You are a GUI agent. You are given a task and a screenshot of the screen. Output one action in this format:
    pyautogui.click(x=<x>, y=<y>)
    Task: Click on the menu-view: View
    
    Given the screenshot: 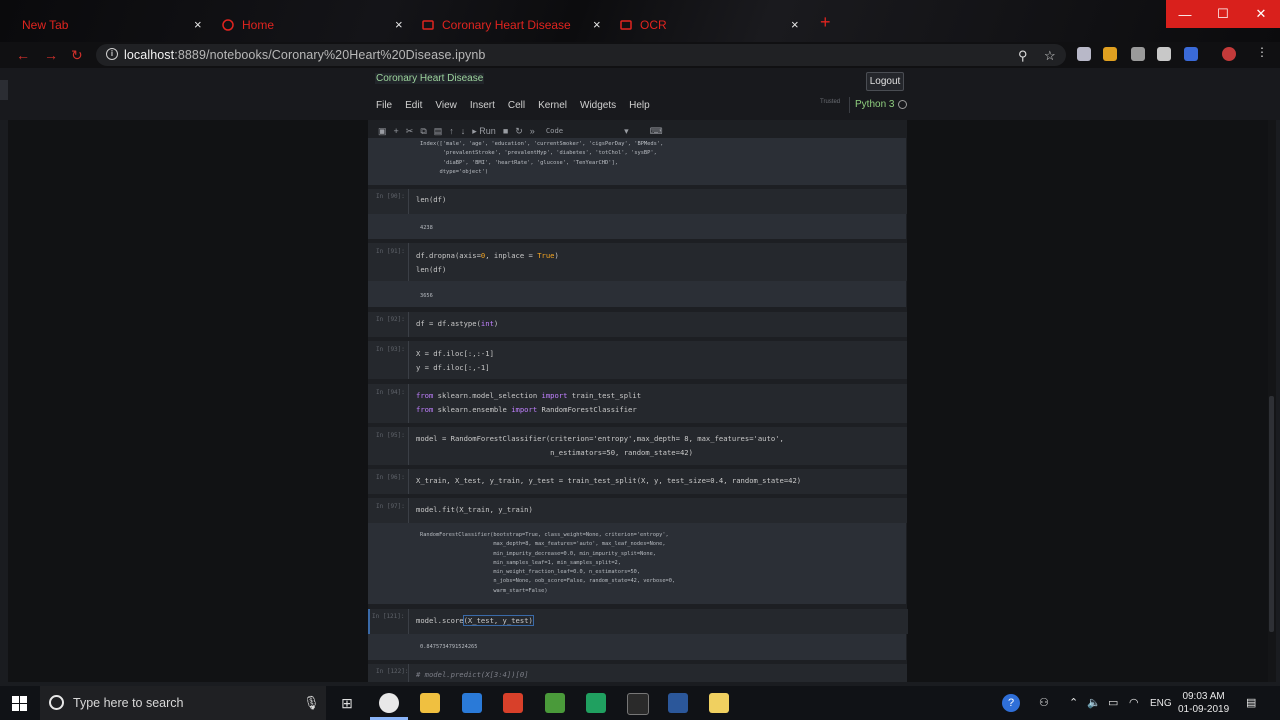 What is the action you would take?
    pyautogui.click(x=446, y=105)
    